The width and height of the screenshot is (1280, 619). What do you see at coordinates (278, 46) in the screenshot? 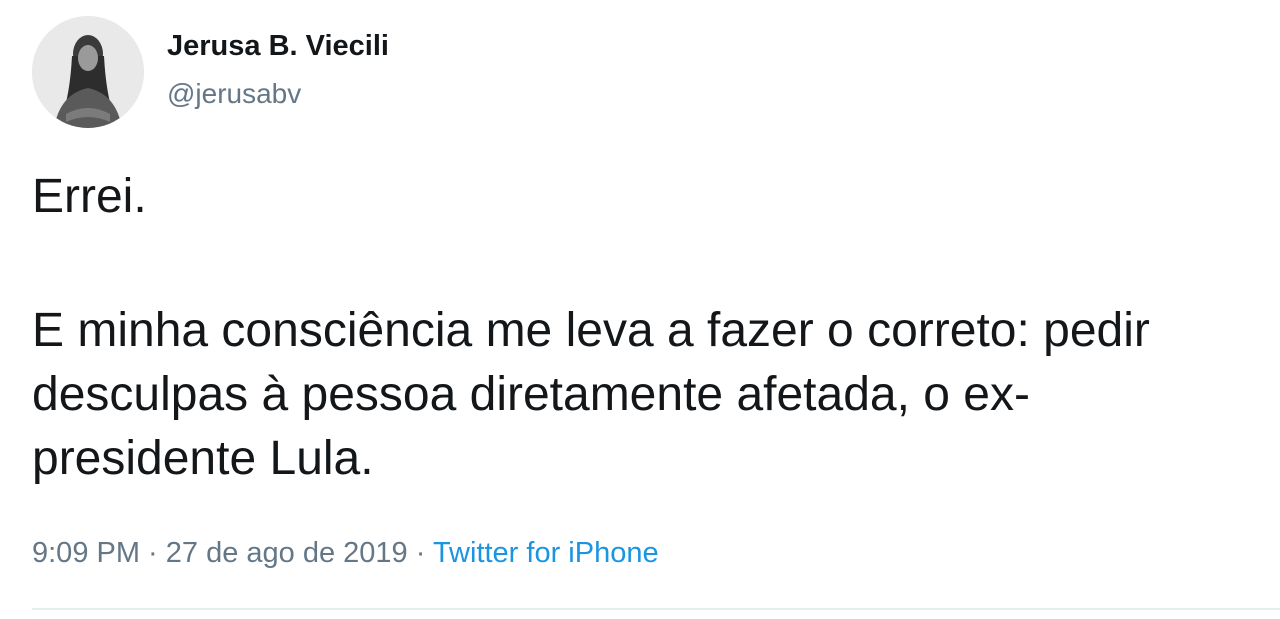
I see `author-name: Jerusa B. Viecili` at bounding box center [278, 46].